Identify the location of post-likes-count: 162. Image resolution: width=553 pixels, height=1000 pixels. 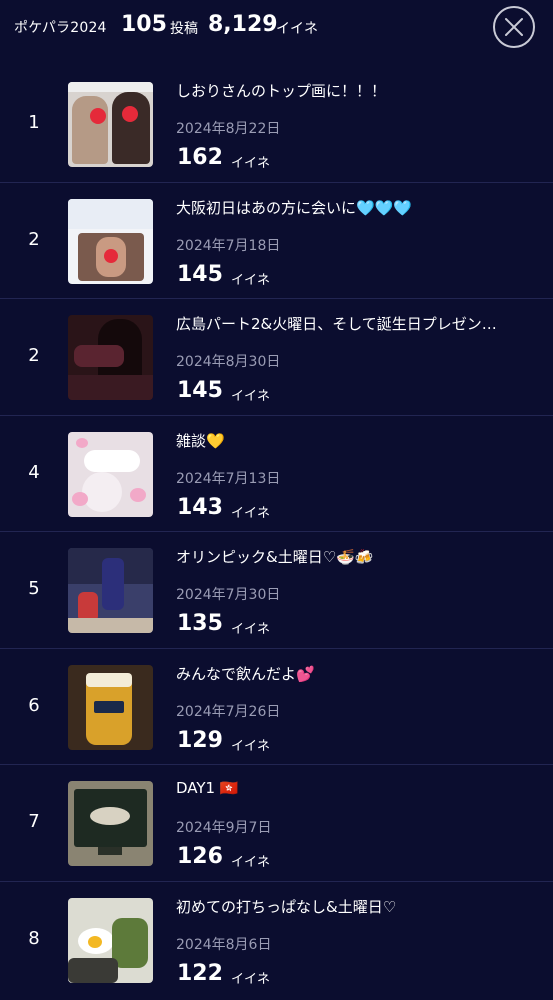
(200, 157).